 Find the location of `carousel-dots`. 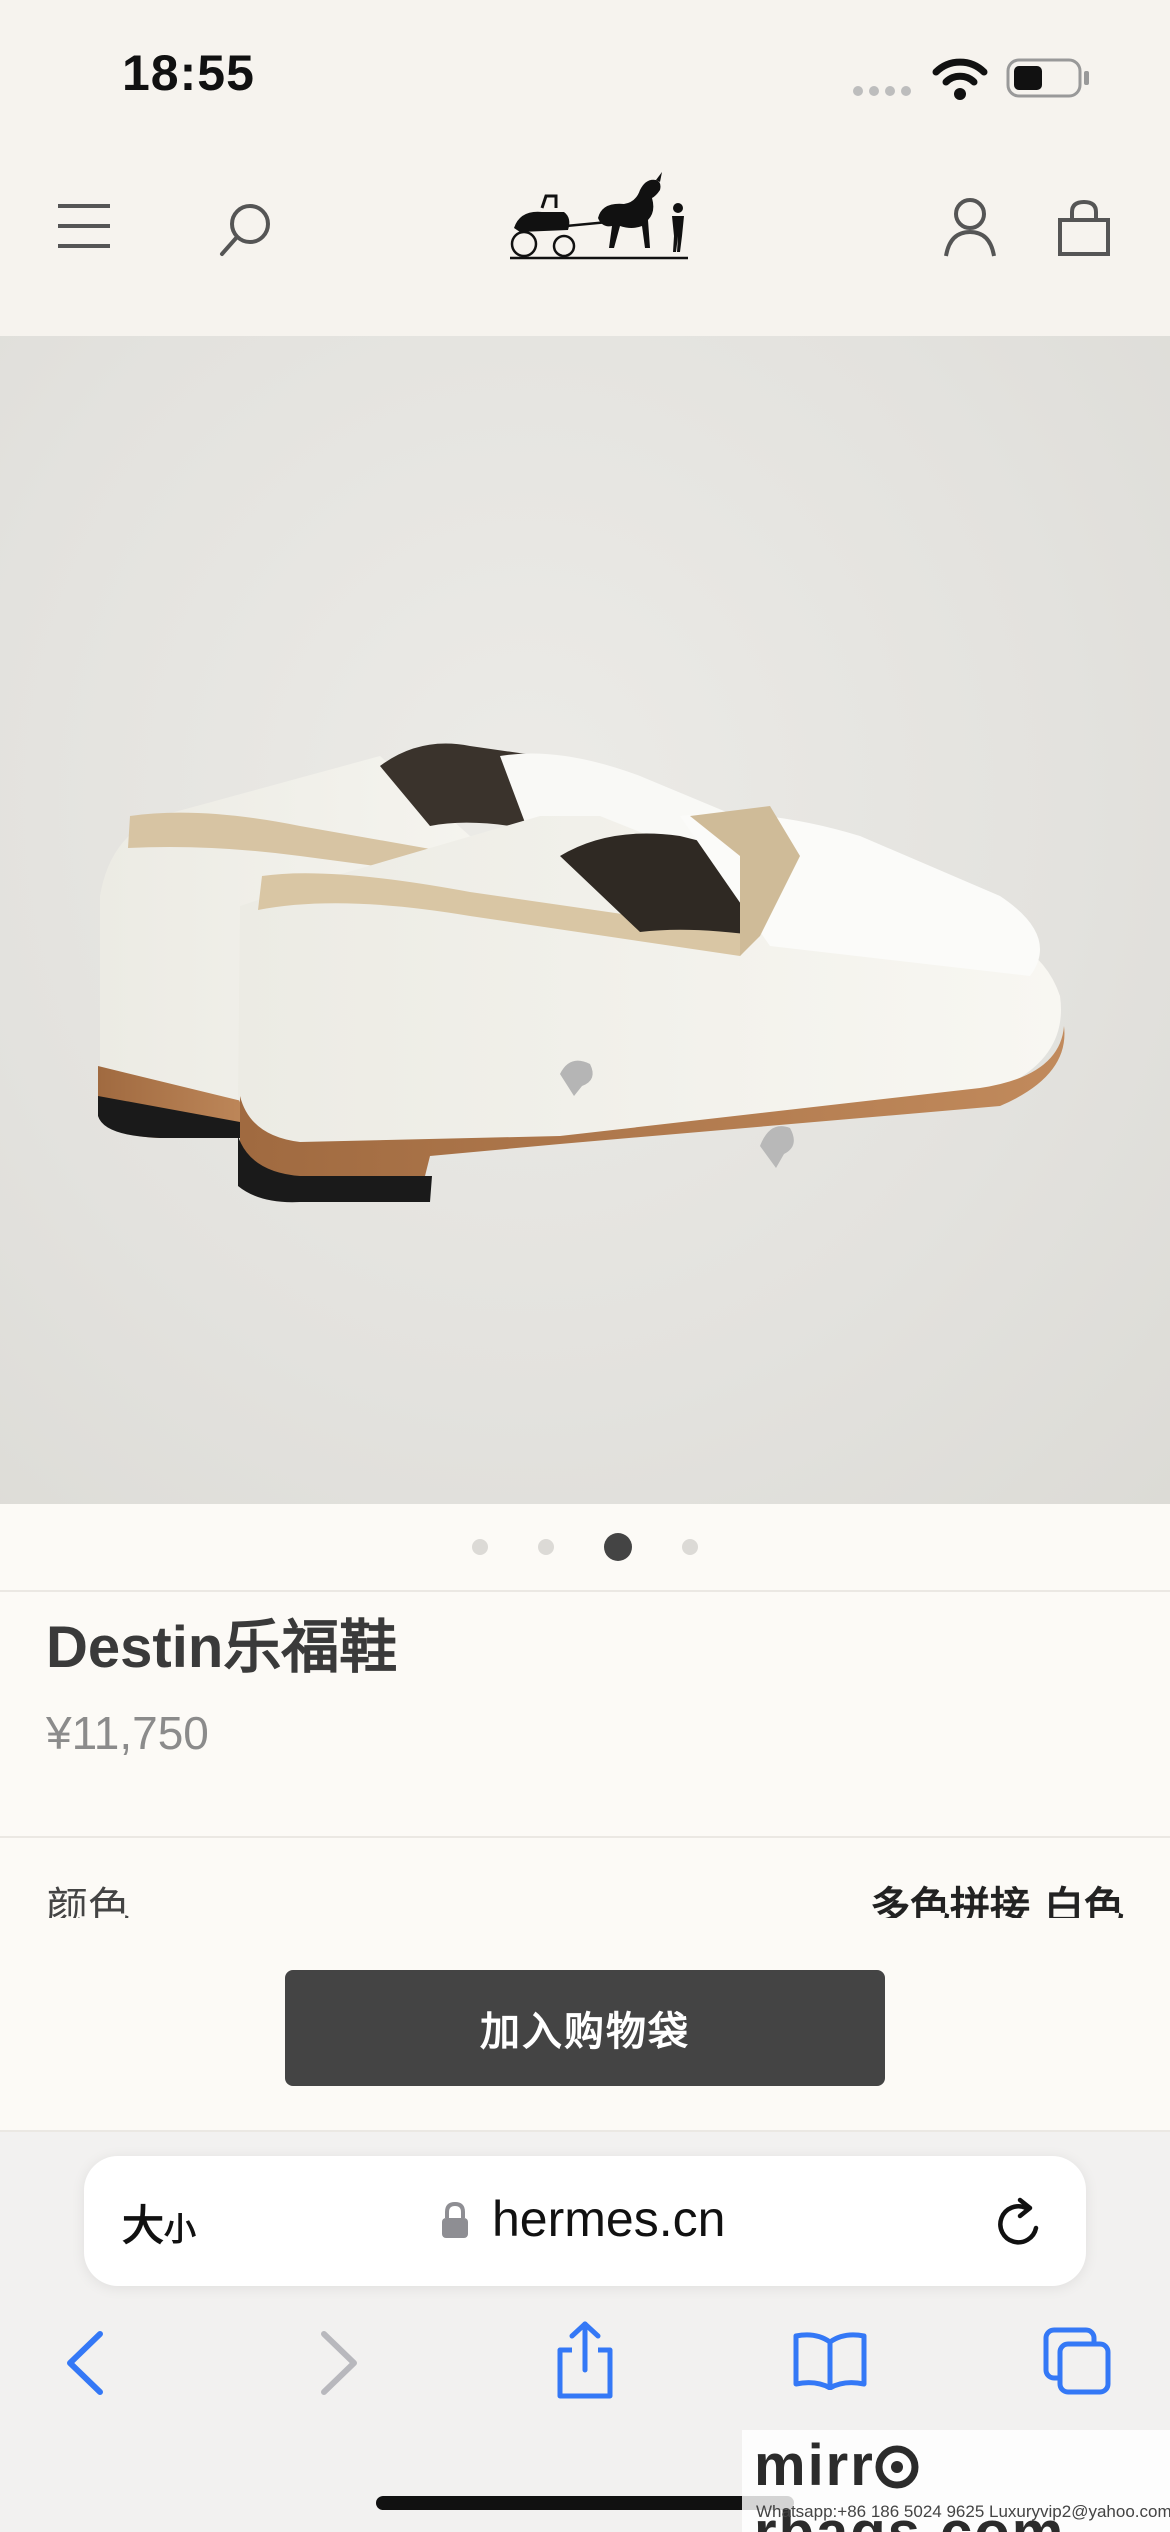

carousel-dots is located at coordinates (585, 1547).